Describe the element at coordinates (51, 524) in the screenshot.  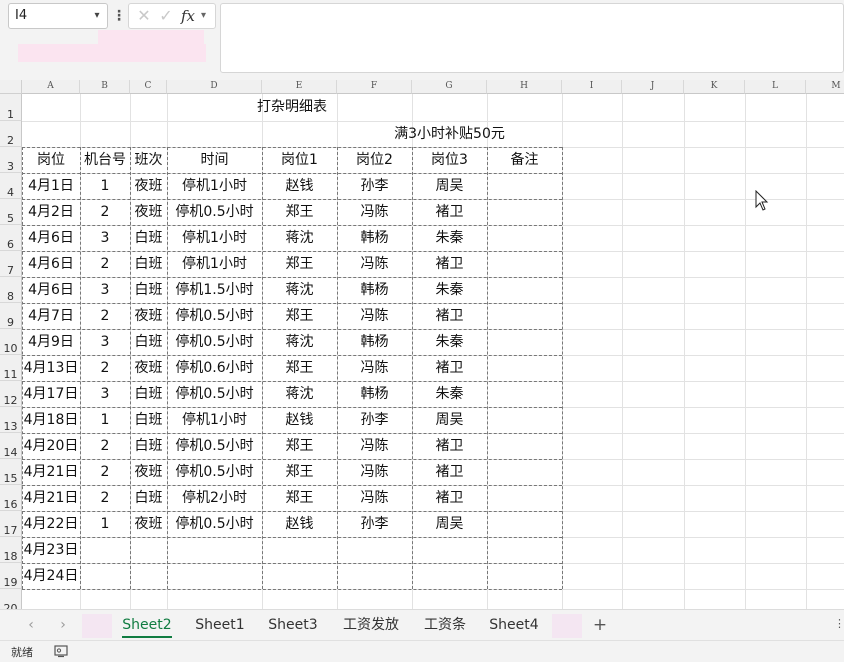
I see `table-cell: 4月22日` at that location.